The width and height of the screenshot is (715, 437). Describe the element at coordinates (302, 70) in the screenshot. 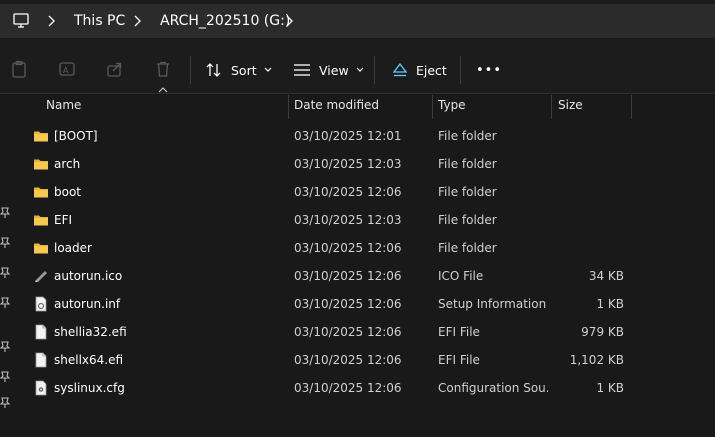

I see `view-icon` at that location.